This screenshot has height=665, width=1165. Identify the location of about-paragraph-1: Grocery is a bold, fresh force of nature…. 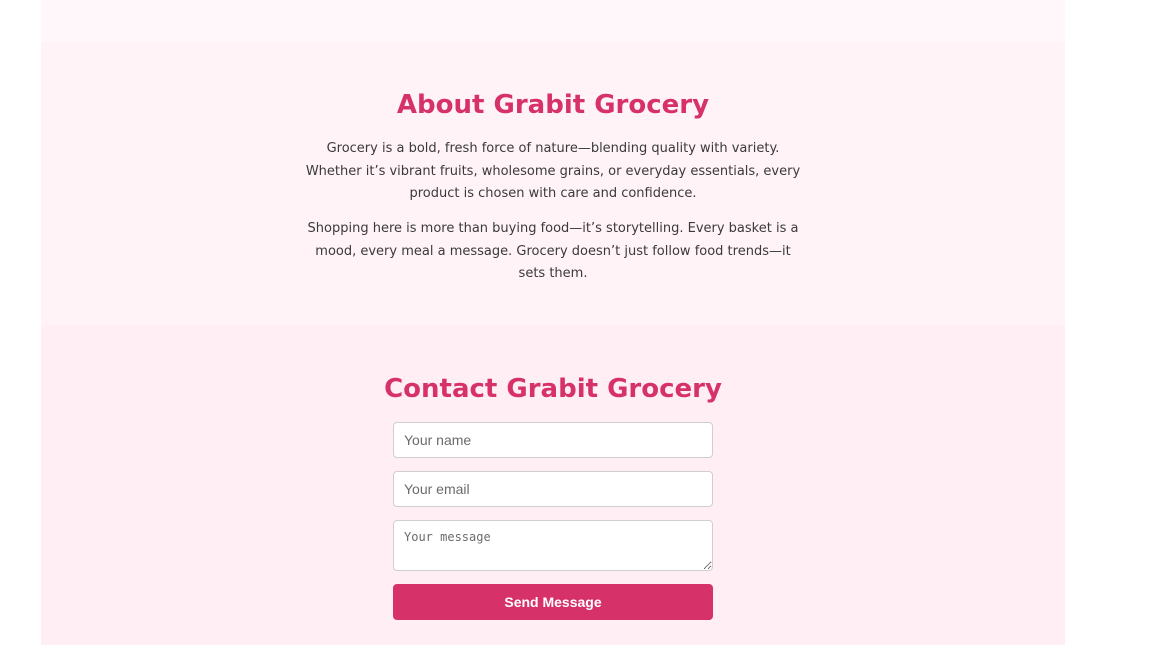
(553, 171).